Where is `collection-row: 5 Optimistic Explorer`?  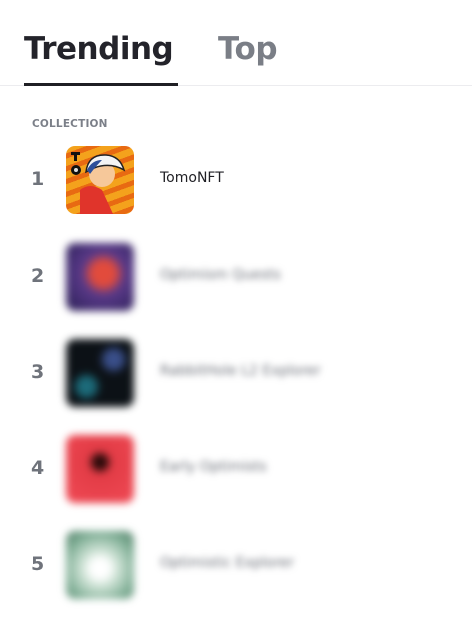
collection-row: 5 Optimistic Explorer is located at coordinates (236, 571).